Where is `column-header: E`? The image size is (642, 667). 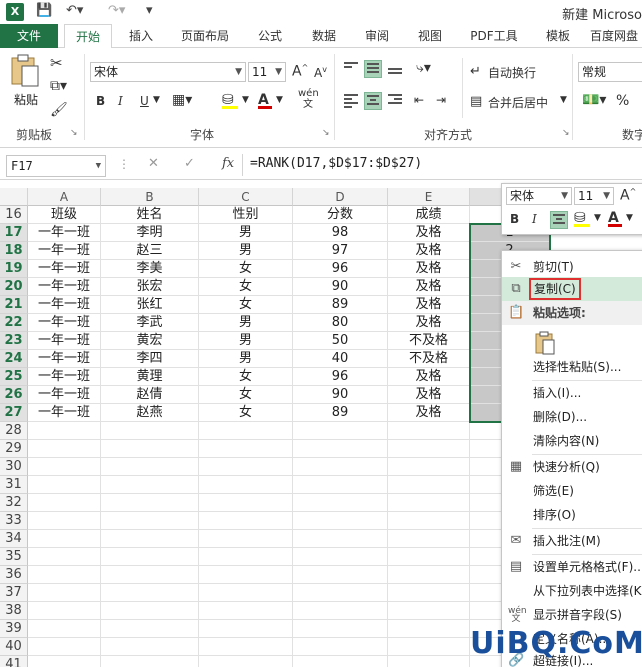 column-header: E is located at coordinates (429, 197).